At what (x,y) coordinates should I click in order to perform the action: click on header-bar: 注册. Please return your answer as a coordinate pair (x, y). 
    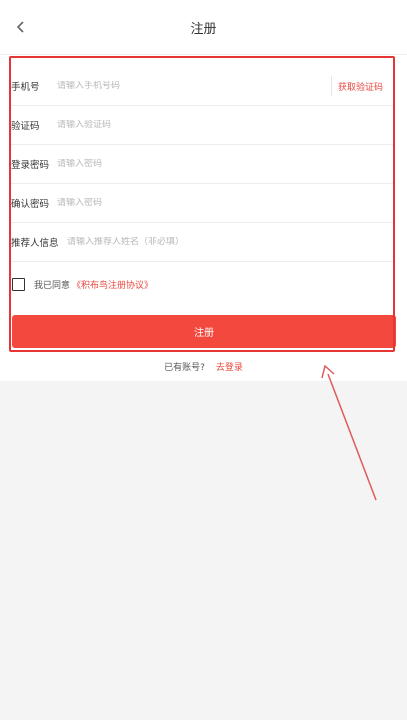
    Looking at the image, I should click on (203, 27).